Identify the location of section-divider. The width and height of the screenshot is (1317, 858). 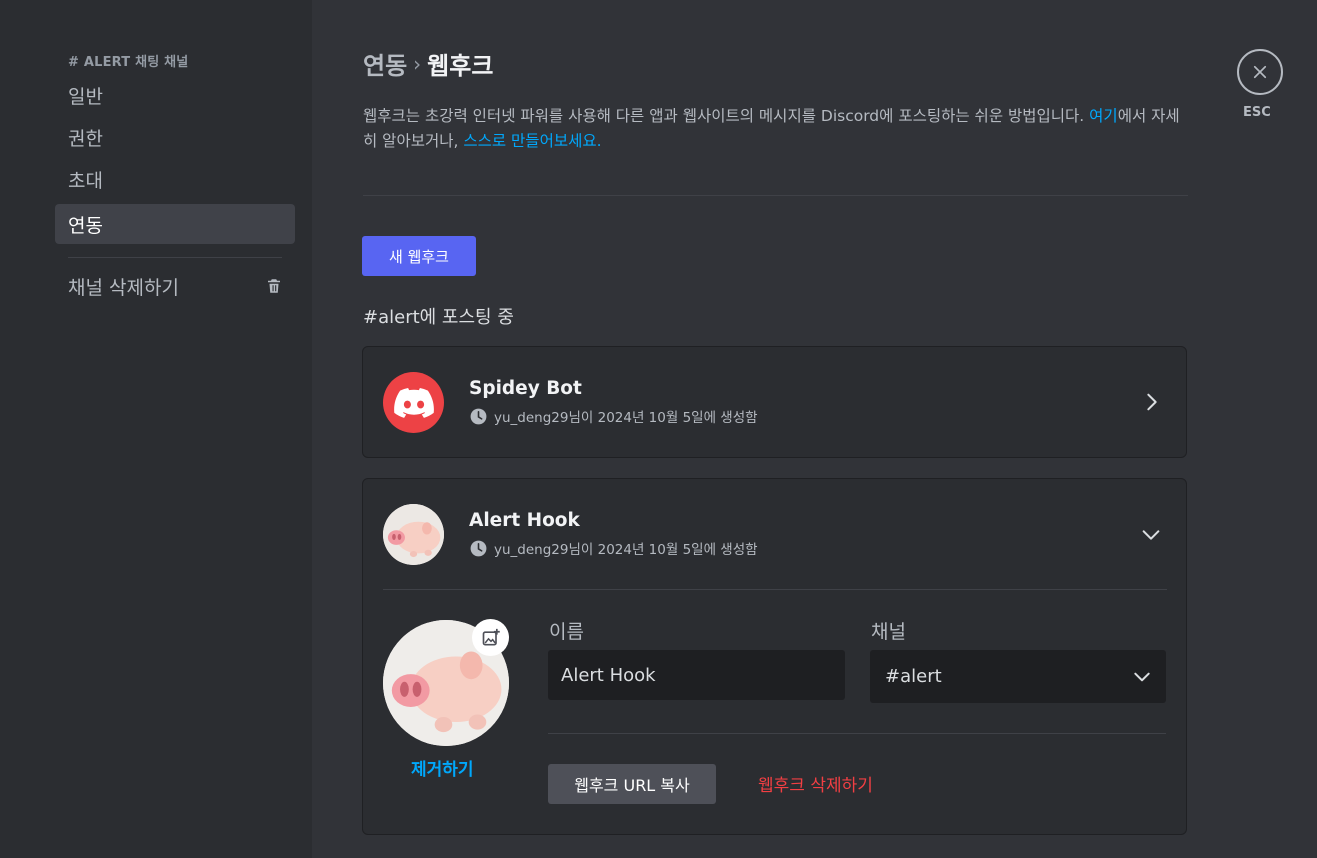
(775, 195).